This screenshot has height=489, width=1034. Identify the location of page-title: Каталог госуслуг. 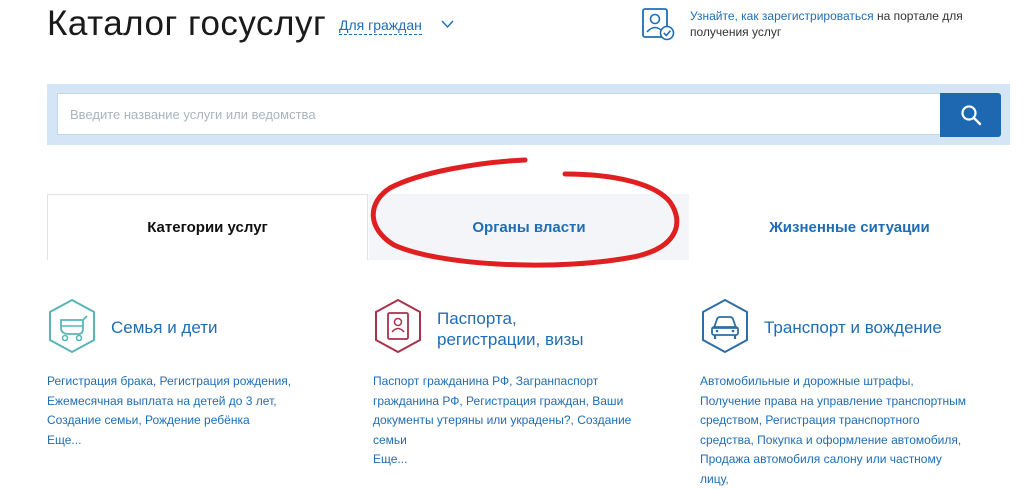
(187, 23).